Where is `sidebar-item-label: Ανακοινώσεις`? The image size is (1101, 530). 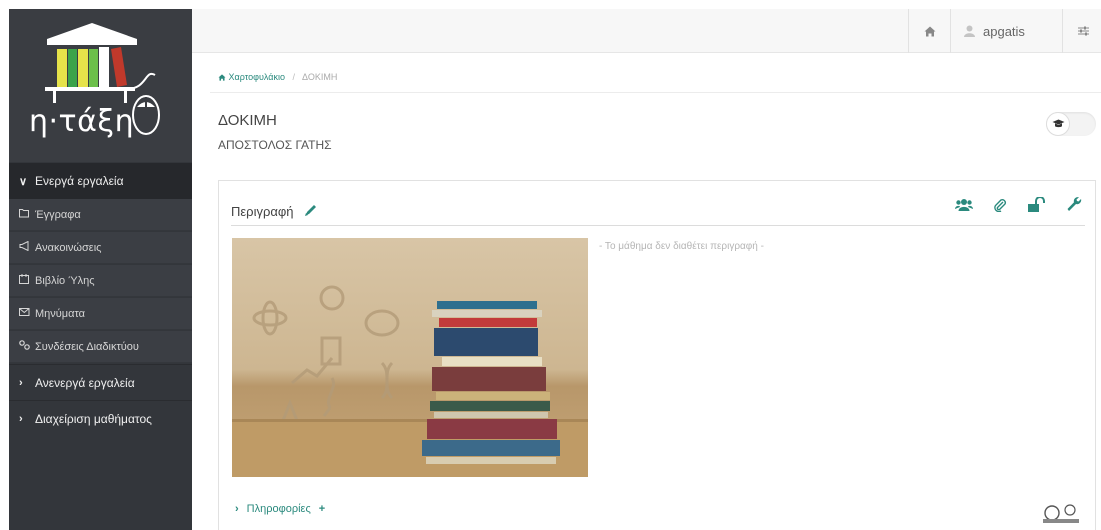 sidebar-item-label: Ανακοινώσεις is located at coordinates (68, 247).